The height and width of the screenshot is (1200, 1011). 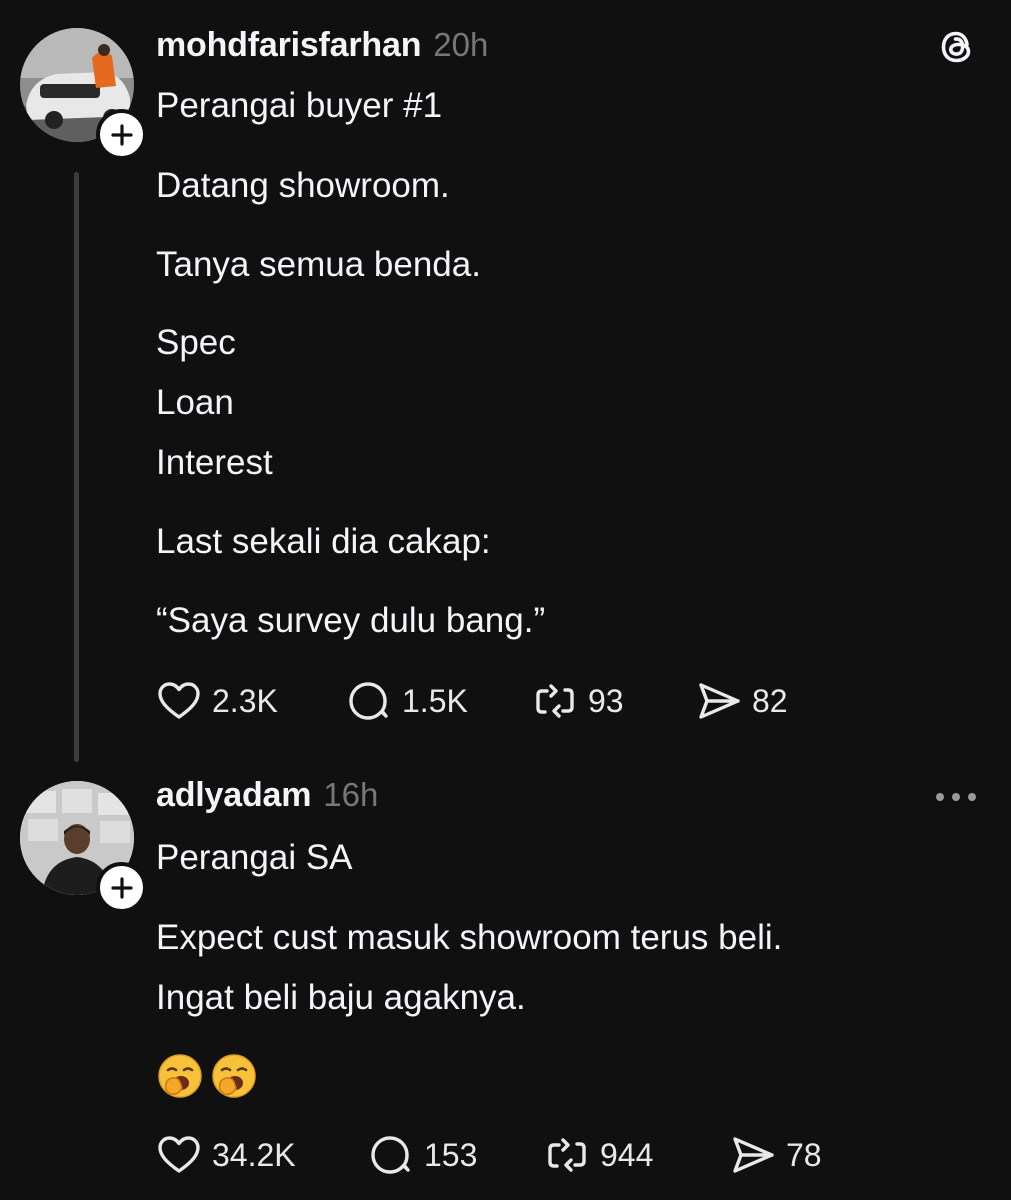 What do you see at coordinates (776, 1155) in the screenshot?
I see `share-button: 78` at bounding box center [776, 1155].